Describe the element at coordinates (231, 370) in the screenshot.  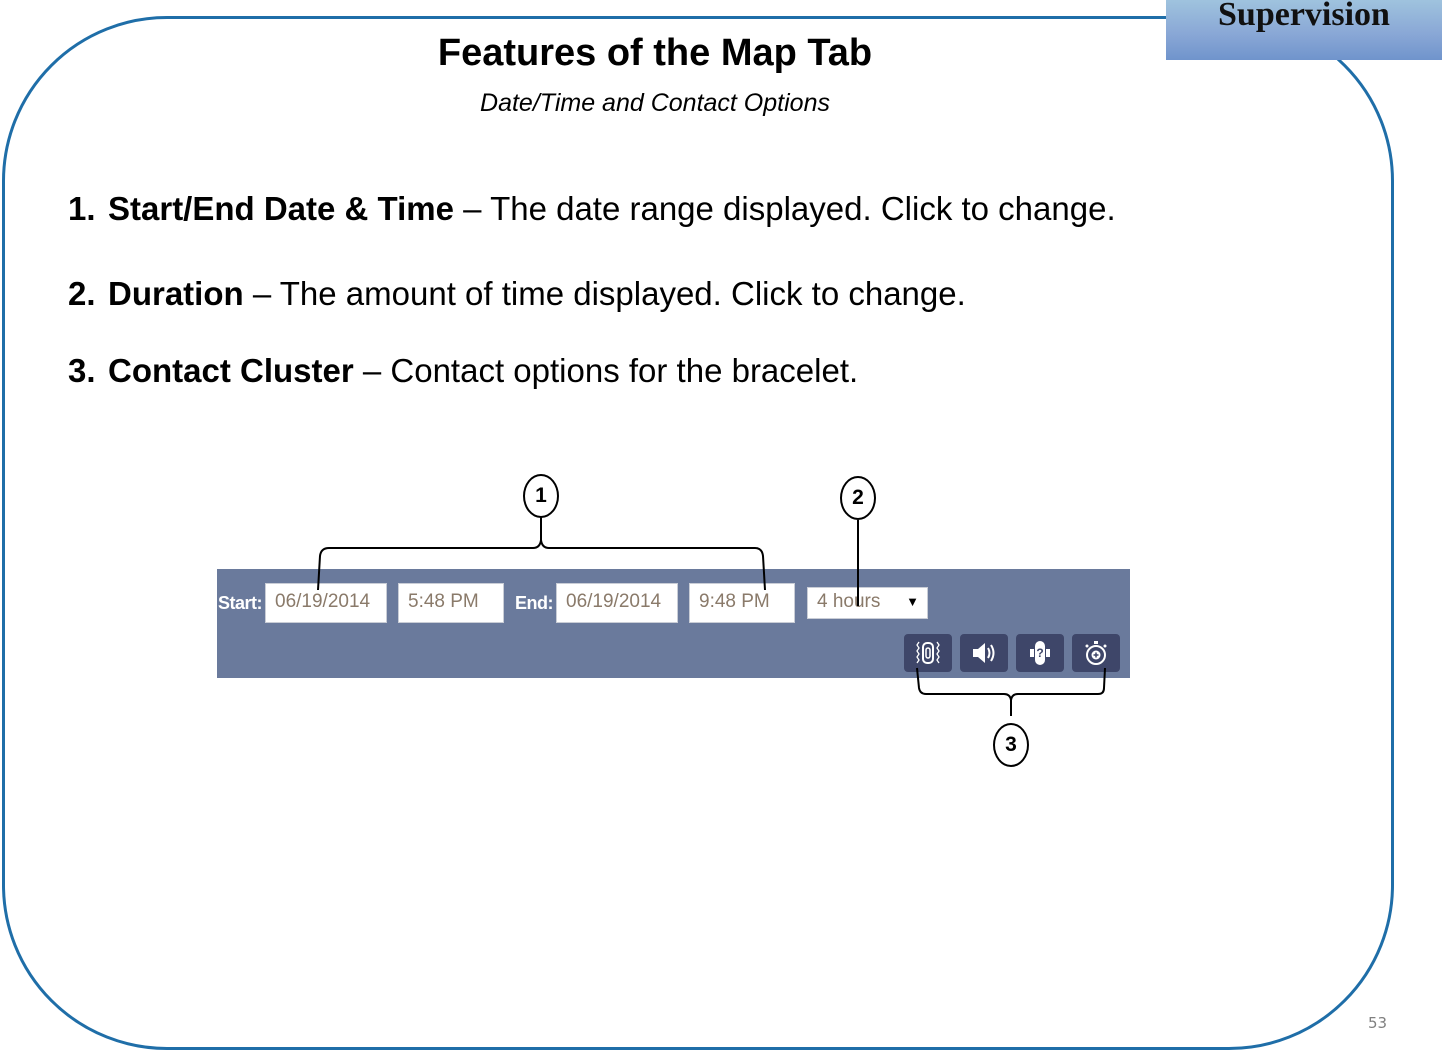
I see `item-term: Contact Cluster` at that location.